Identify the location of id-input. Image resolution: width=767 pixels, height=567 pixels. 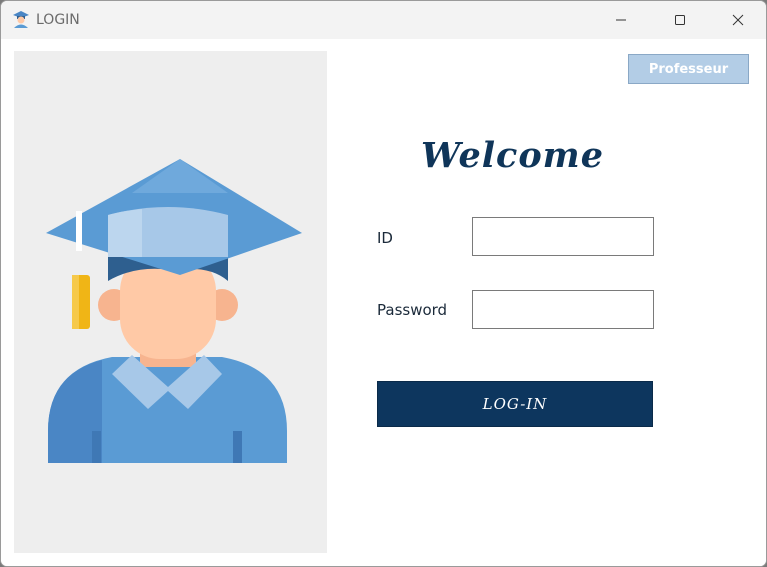
(563, 236).